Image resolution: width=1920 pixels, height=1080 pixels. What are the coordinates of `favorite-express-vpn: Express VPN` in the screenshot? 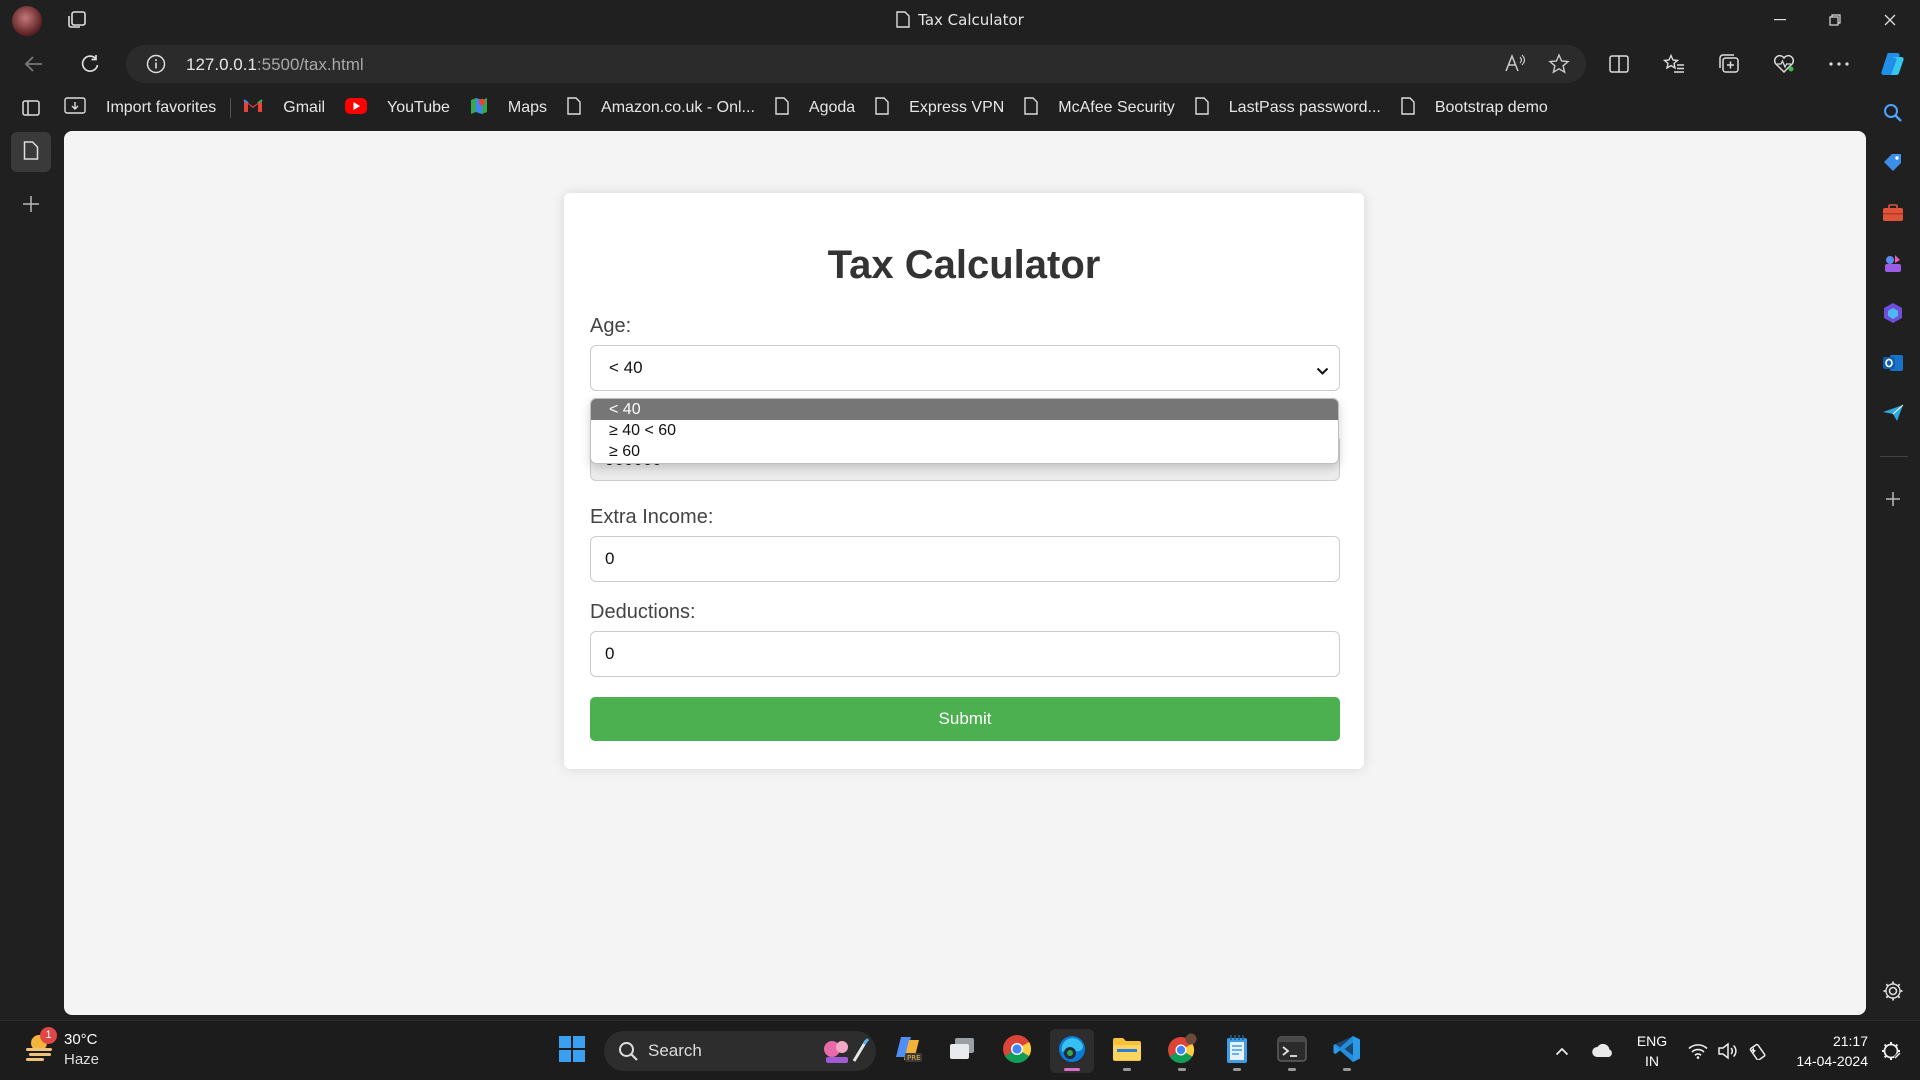 It's located at (939, 108).